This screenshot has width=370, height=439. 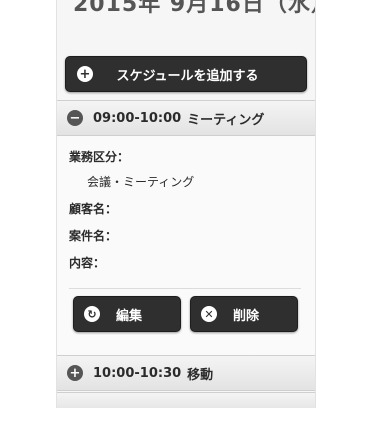 What do you see at coordinates (93, 209) in the screenshot?
I see `customer-label: 顧客名：` at bounding box center [93, 209].